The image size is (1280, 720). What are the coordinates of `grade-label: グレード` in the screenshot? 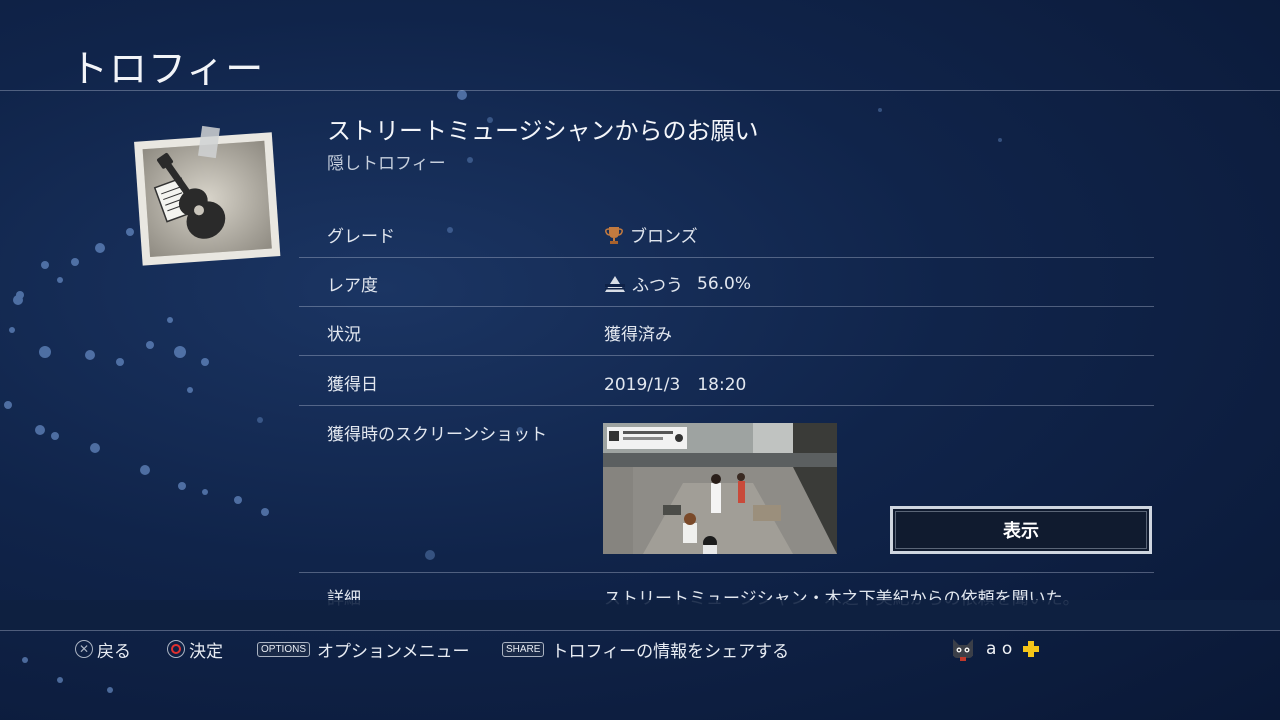 It's located at (361, 237).